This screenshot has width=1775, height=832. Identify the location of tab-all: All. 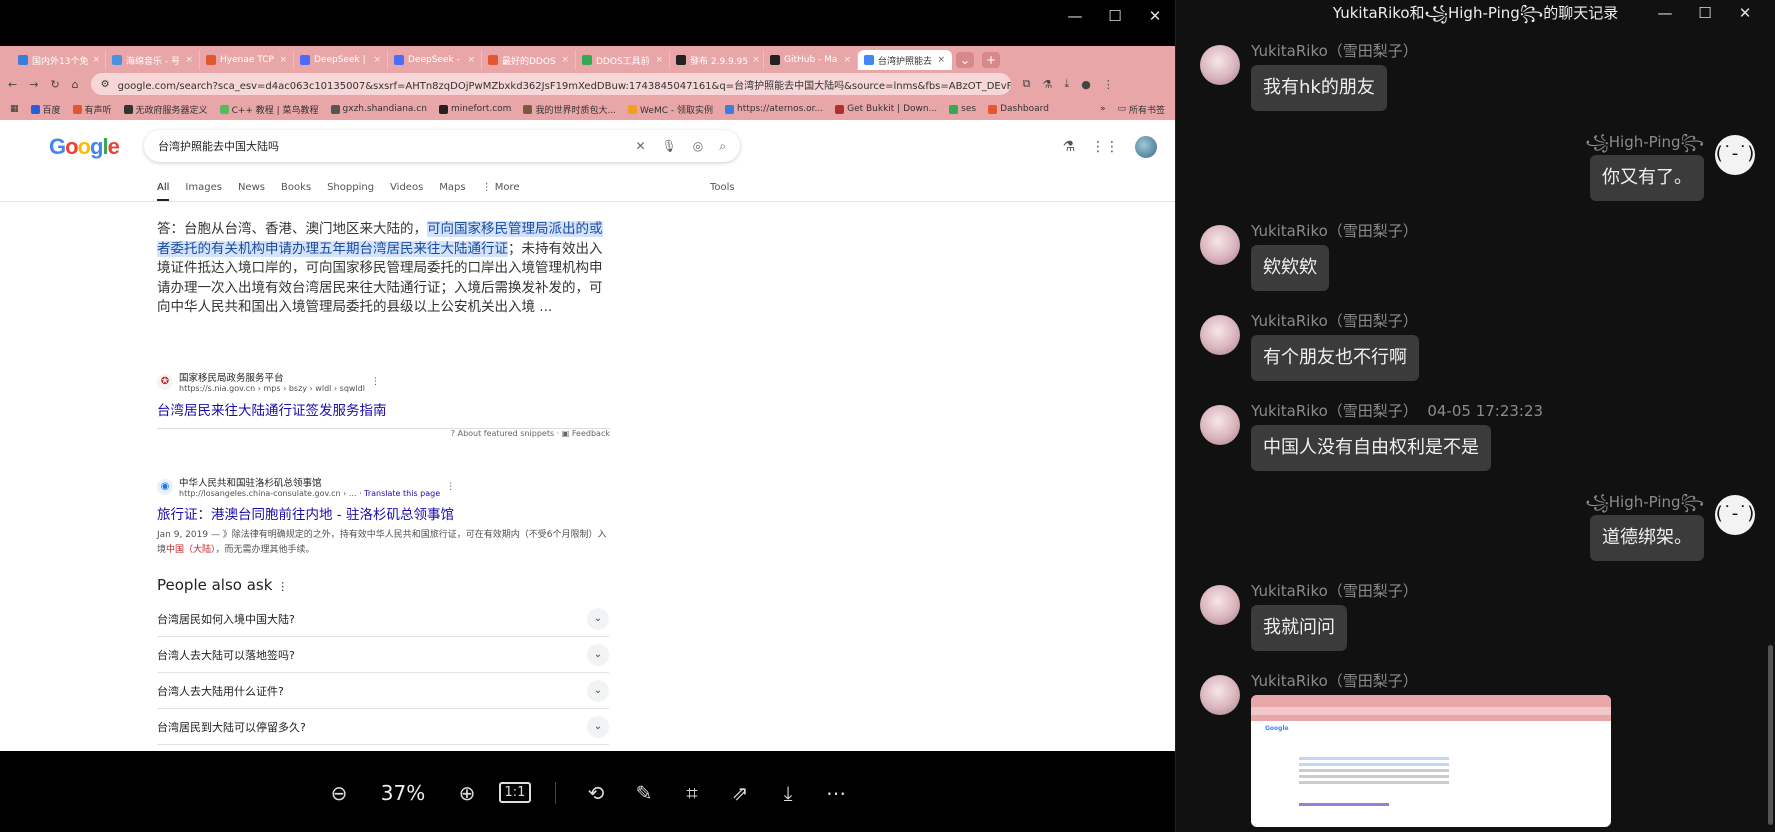
(163, 191).